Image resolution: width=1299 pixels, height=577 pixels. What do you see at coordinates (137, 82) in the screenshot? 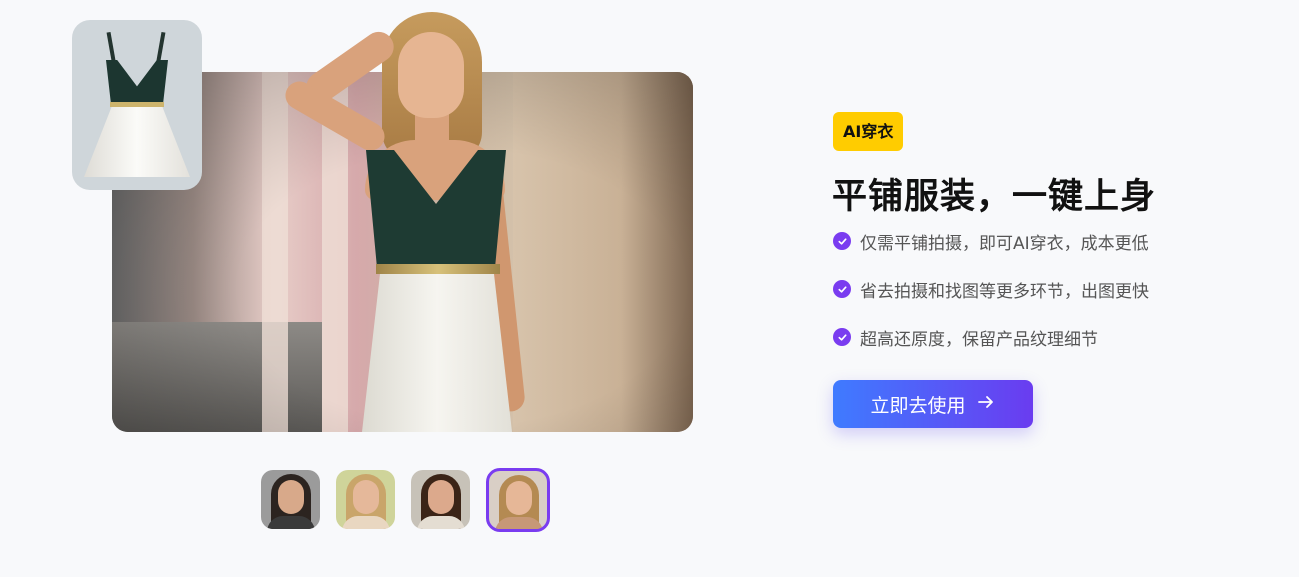
I see `garment-top` at bounding box center [137, 82].